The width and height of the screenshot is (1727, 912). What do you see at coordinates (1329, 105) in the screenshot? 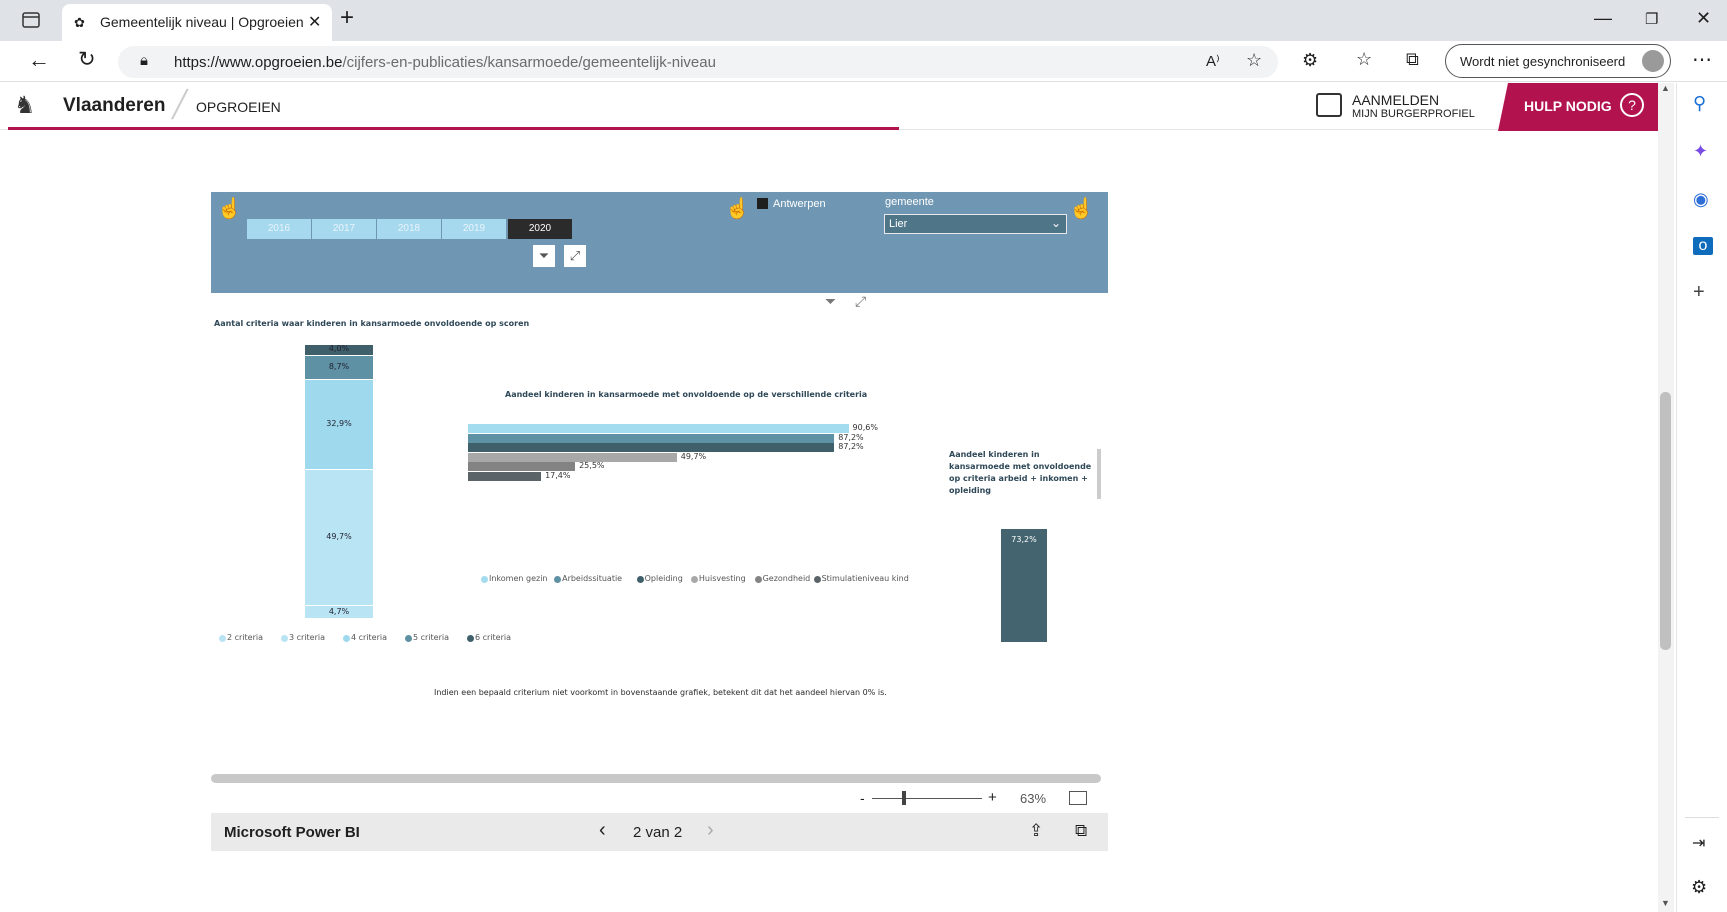
I see `profile-icon` at bounding box center [1329, 105].